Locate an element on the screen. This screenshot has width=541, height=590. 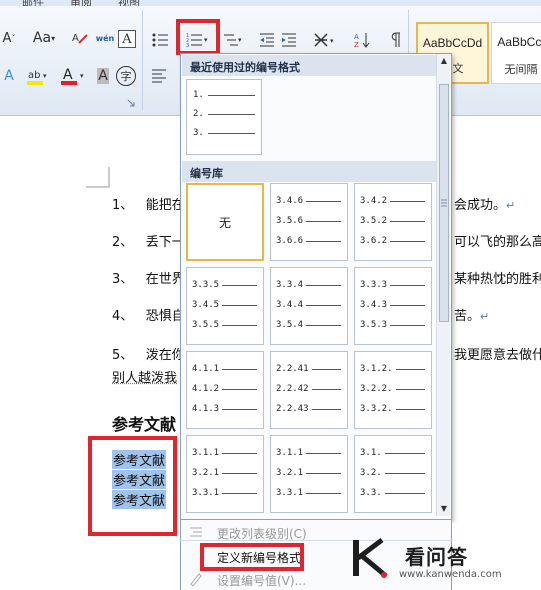
list-text: 在世界 is located at coordinates (165, 279).